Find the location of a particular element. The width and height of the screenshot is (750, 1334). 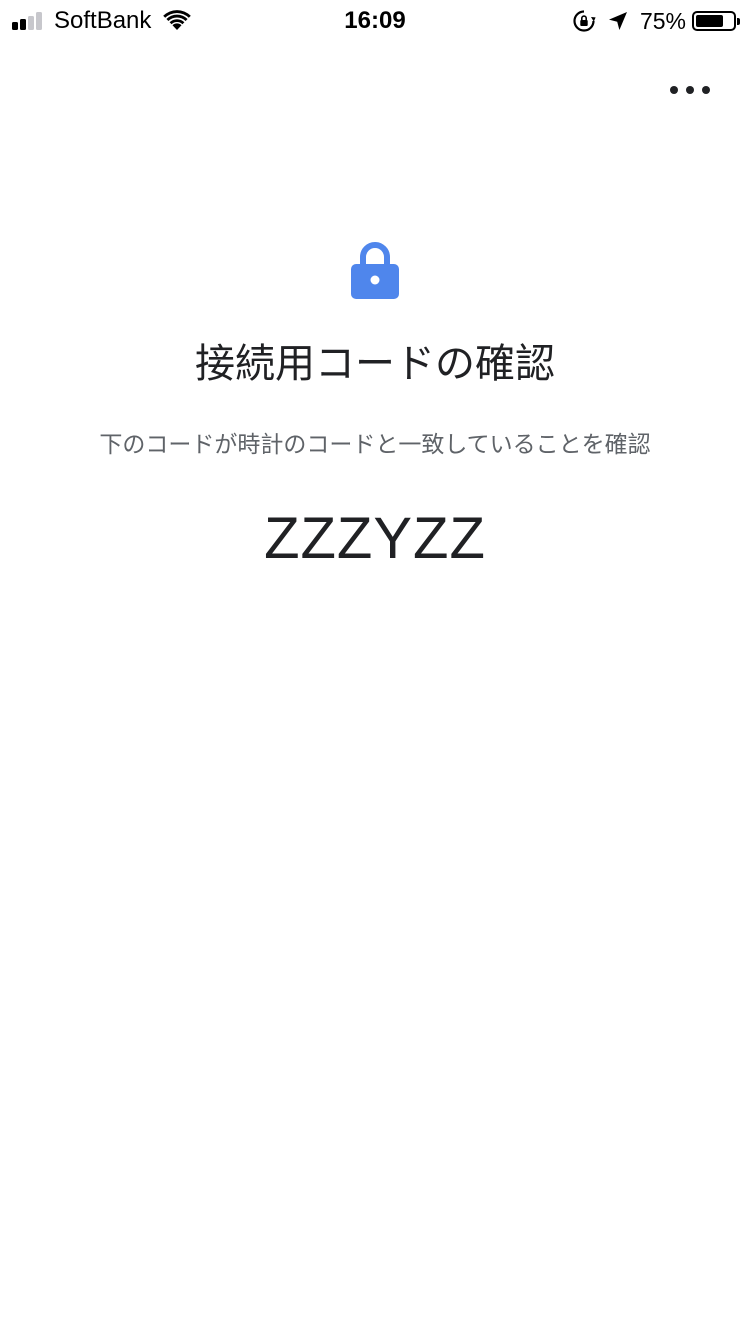

more-horiz-icon is located at coordinates (674, 90).